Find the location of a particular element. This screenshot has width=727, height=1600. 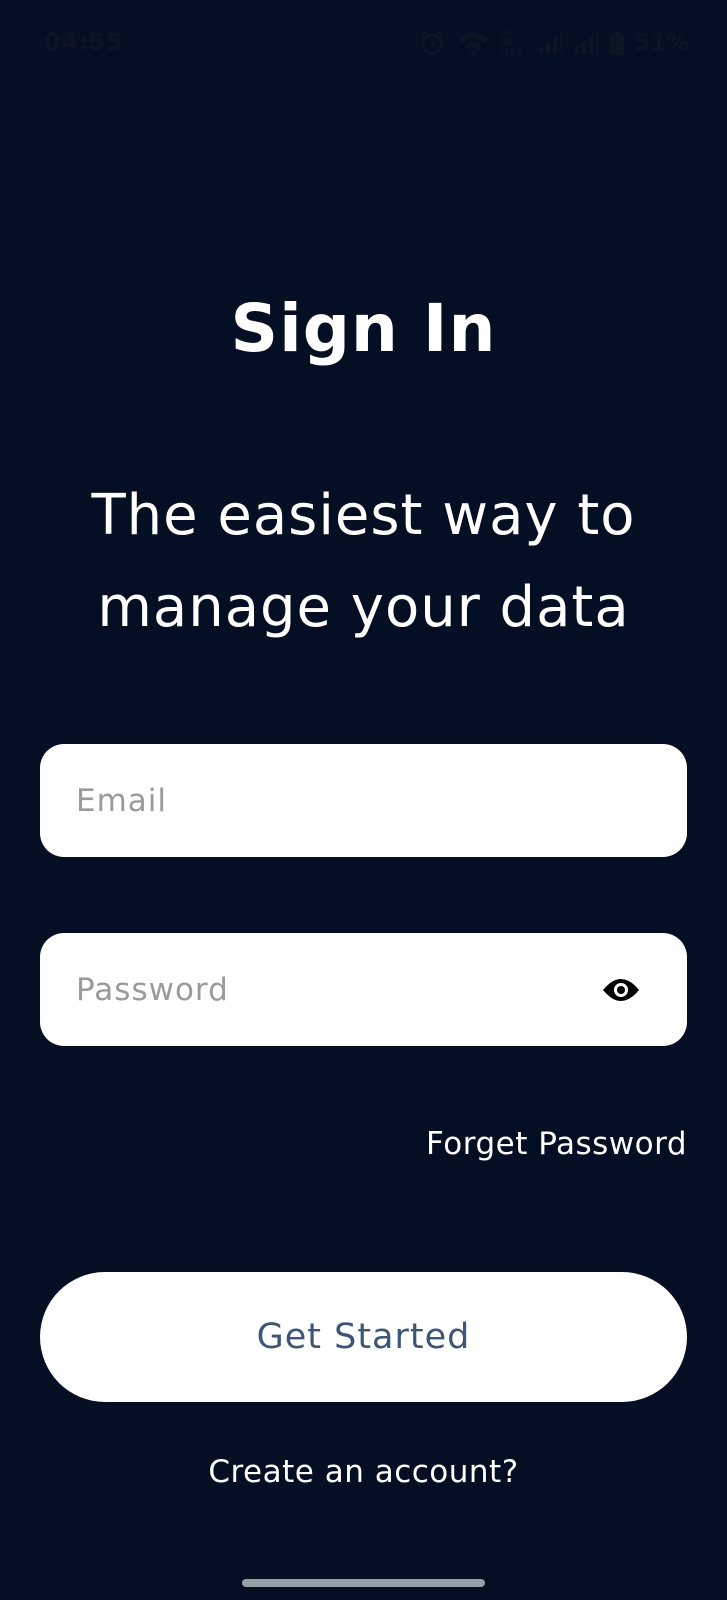

password-input is located at coordinates (336, 989).